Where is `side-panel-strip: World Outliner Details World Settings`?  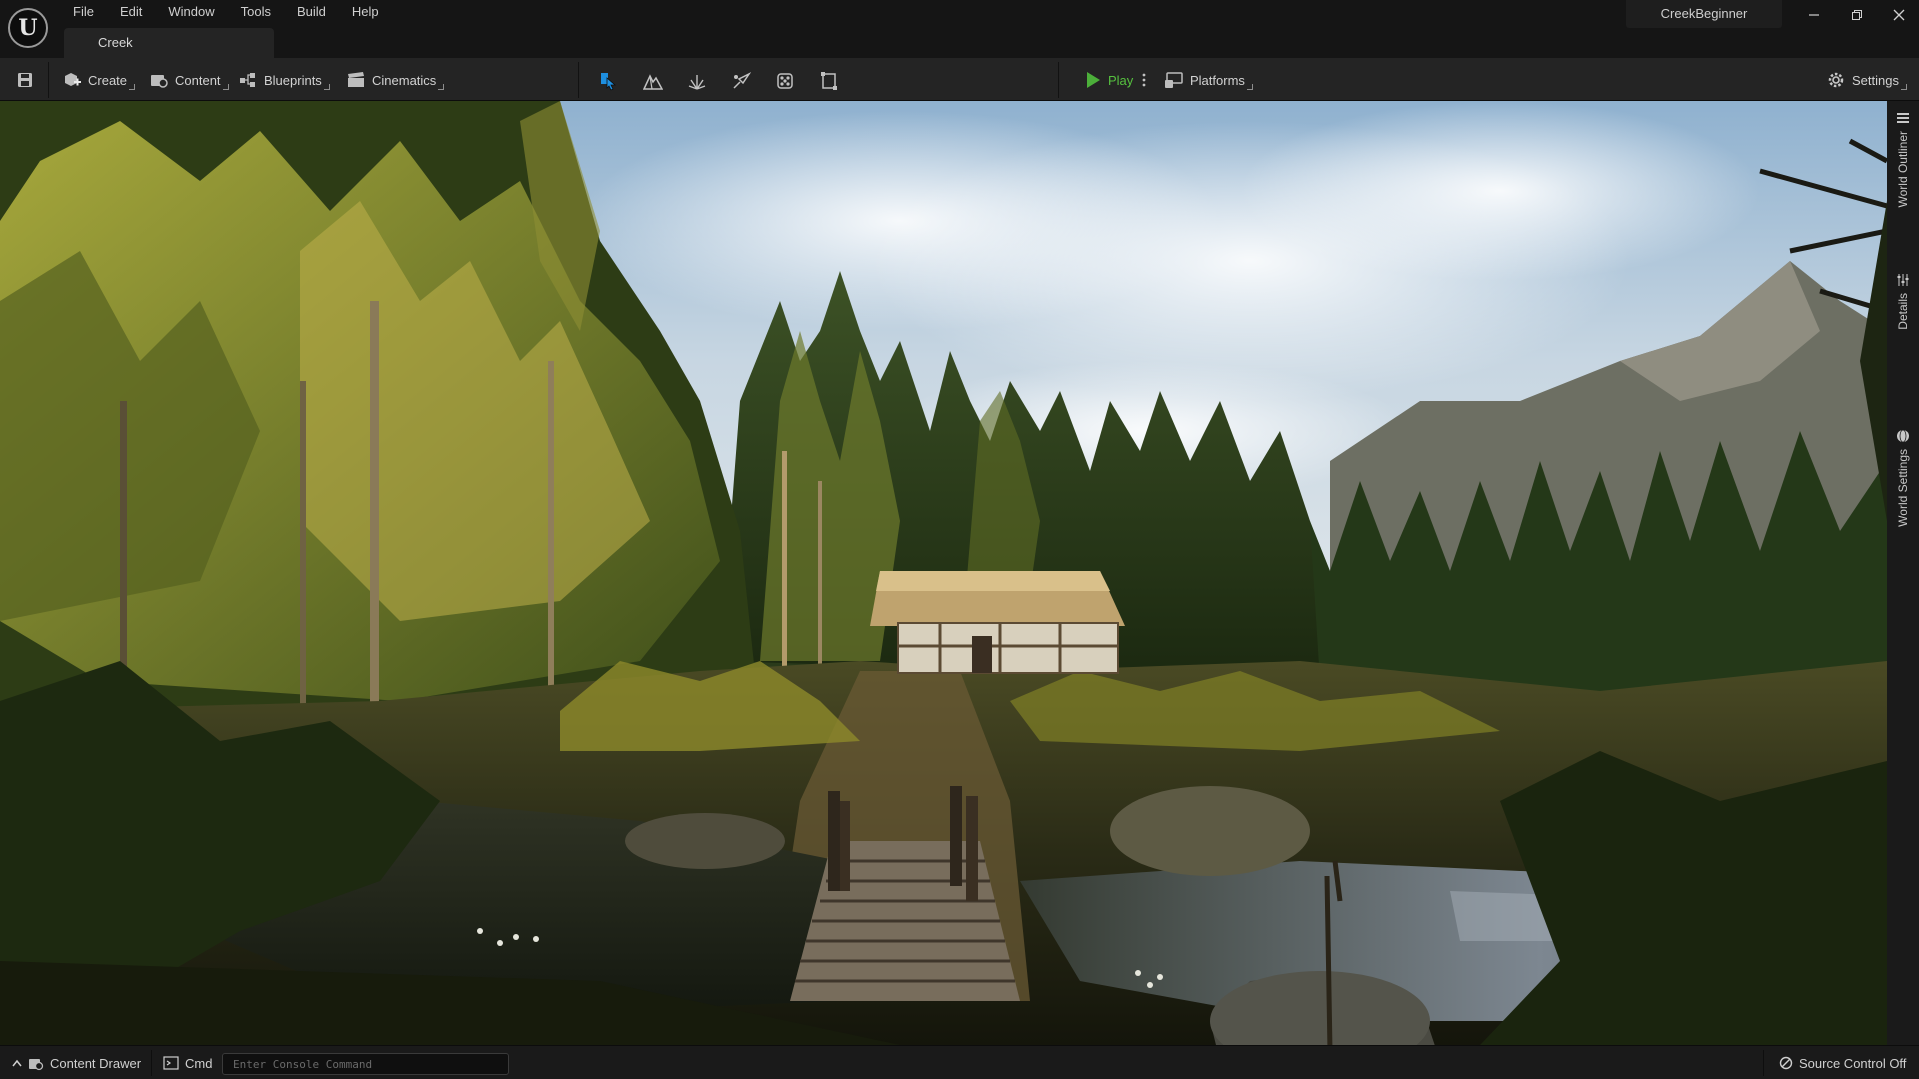
side-panel-strip: World Outliner Details World Settings is located at coordinates (1903, 573).